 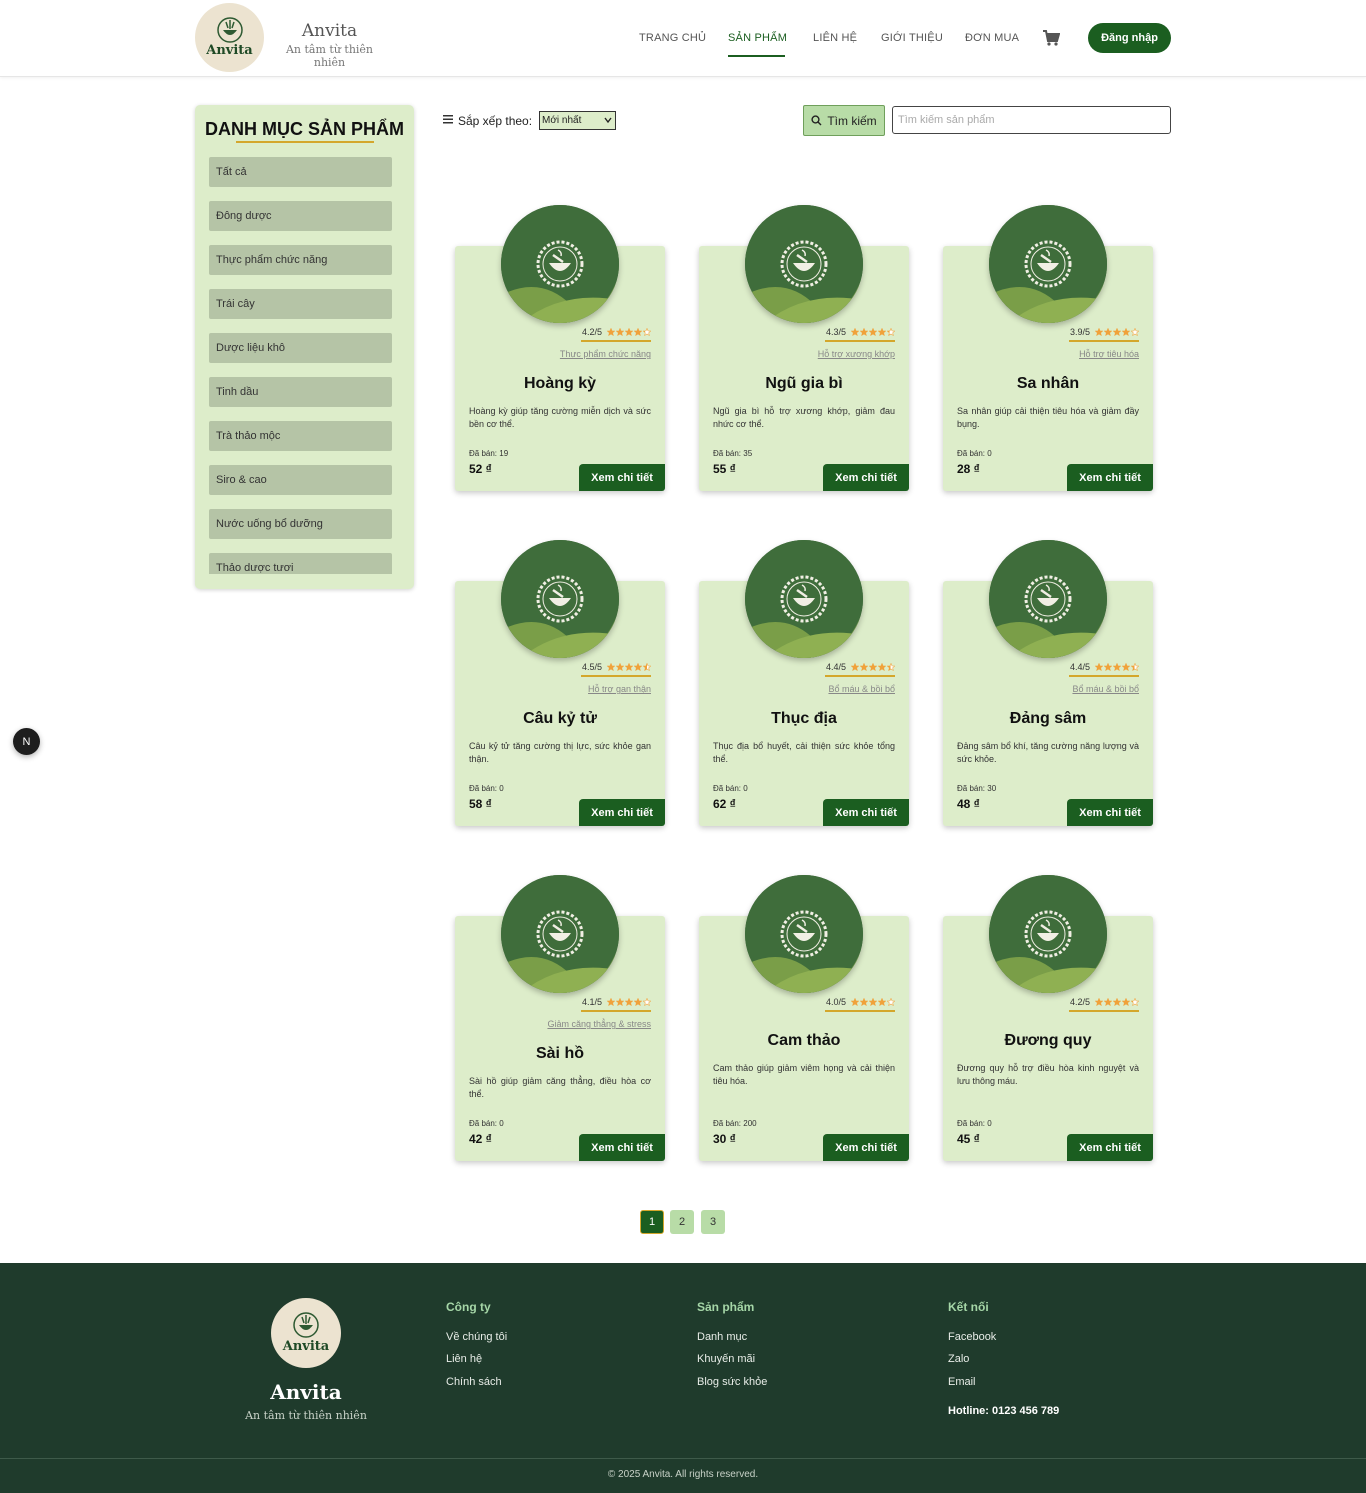 I want to click on shopping-cart-icon, so click(x=1051, y=38).